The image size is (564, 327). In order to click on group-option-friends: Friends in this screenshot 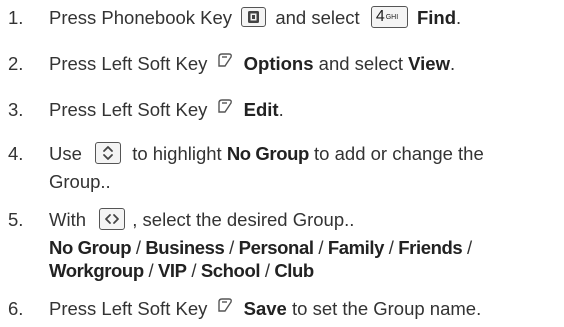, I will do `click(430, 247)`.